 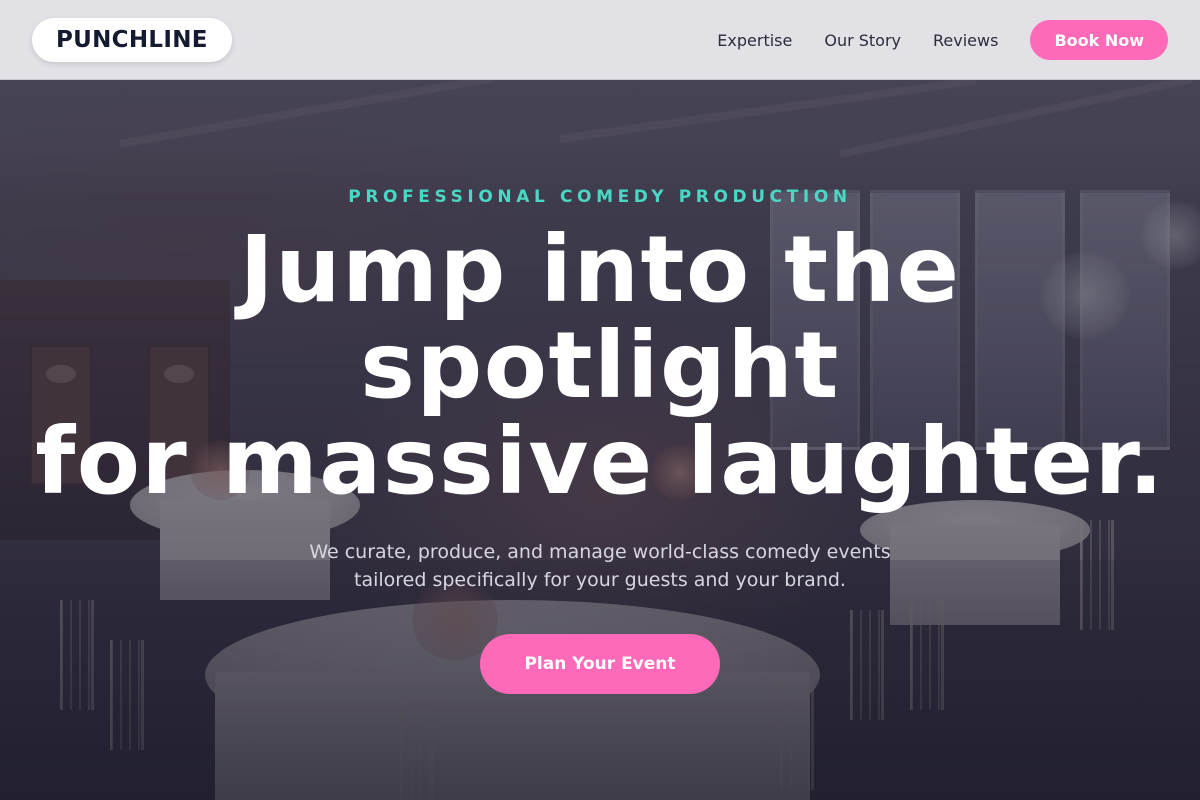 What do you see at coordinates (600, 269) in the screenshot?
I see `hero-headline-line: Jump into the` at bounding box center [600, 269].